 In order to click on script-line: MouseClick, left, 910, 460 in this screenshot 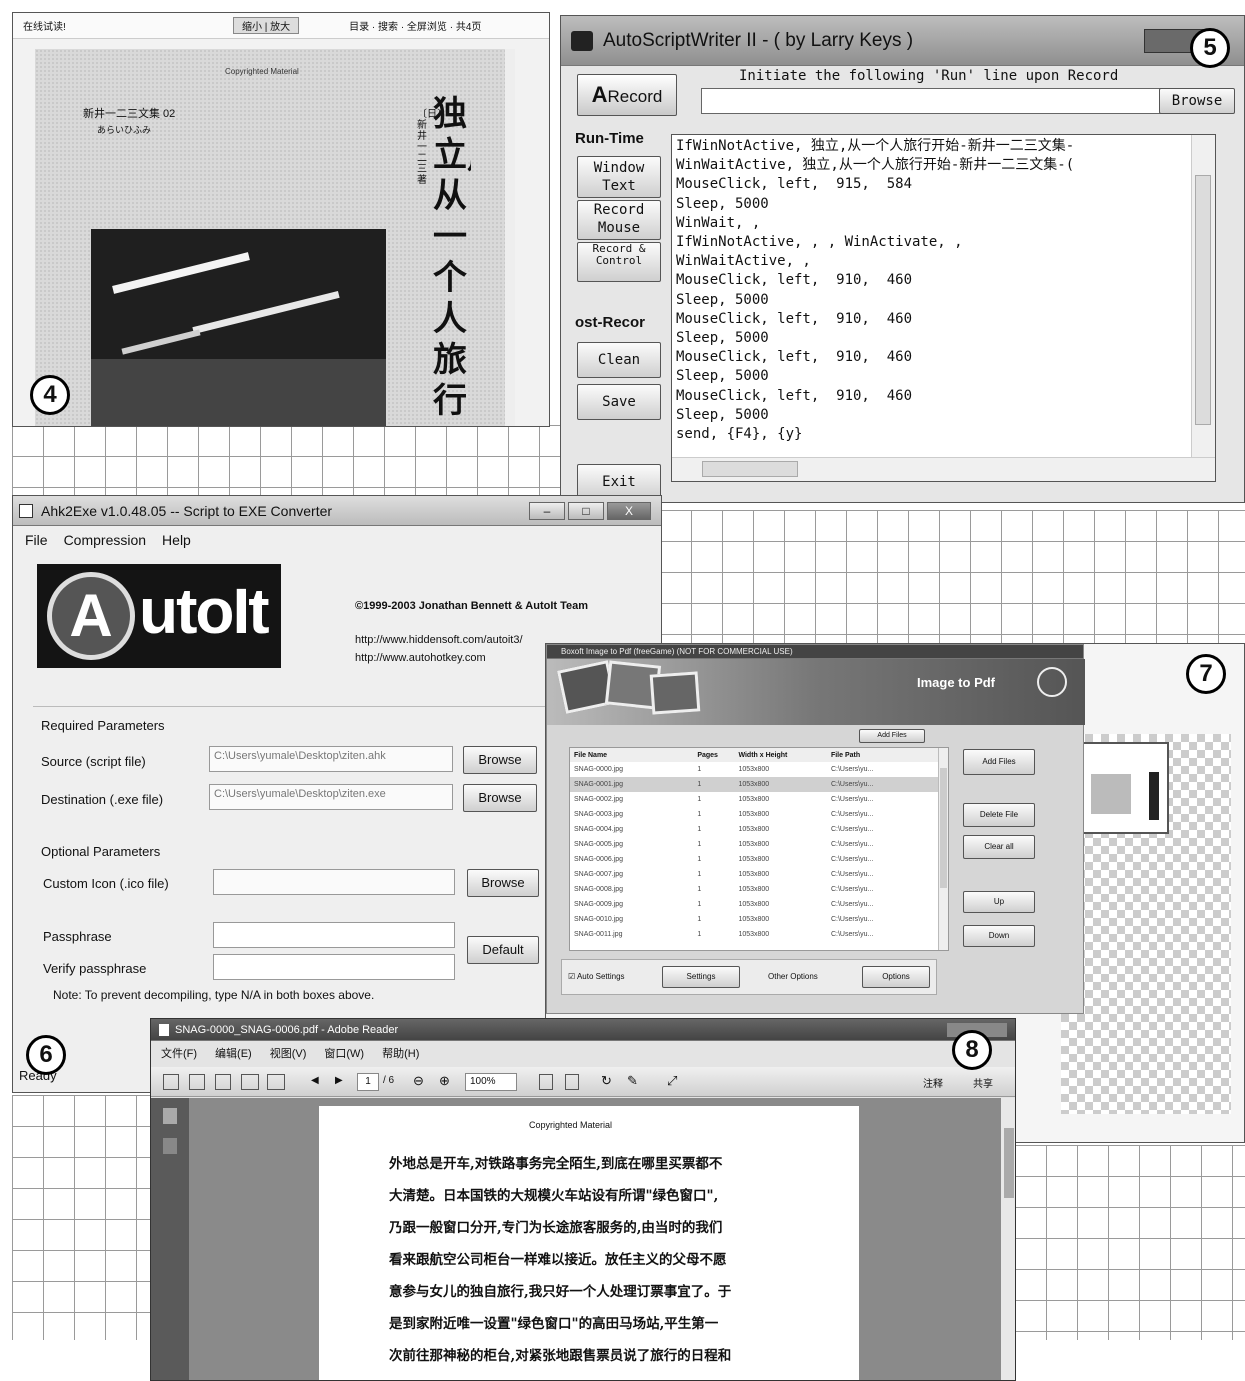, I will do `click(794, 280)`.